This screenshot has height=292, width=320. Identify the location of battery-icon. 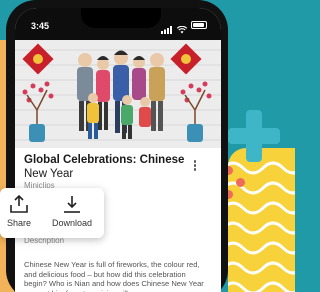
(199, 25).